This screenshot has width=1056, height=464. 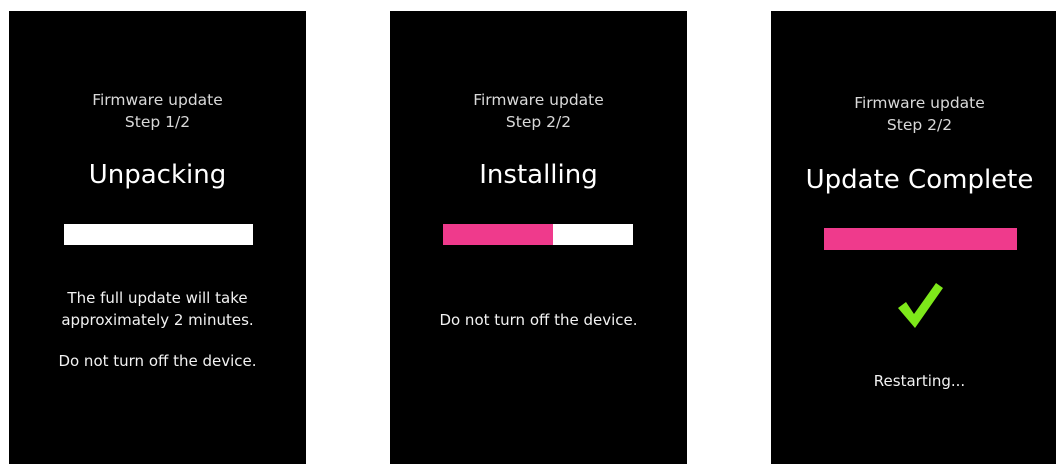 I want to click on status-title: Installing, so click(x=538, y=175).